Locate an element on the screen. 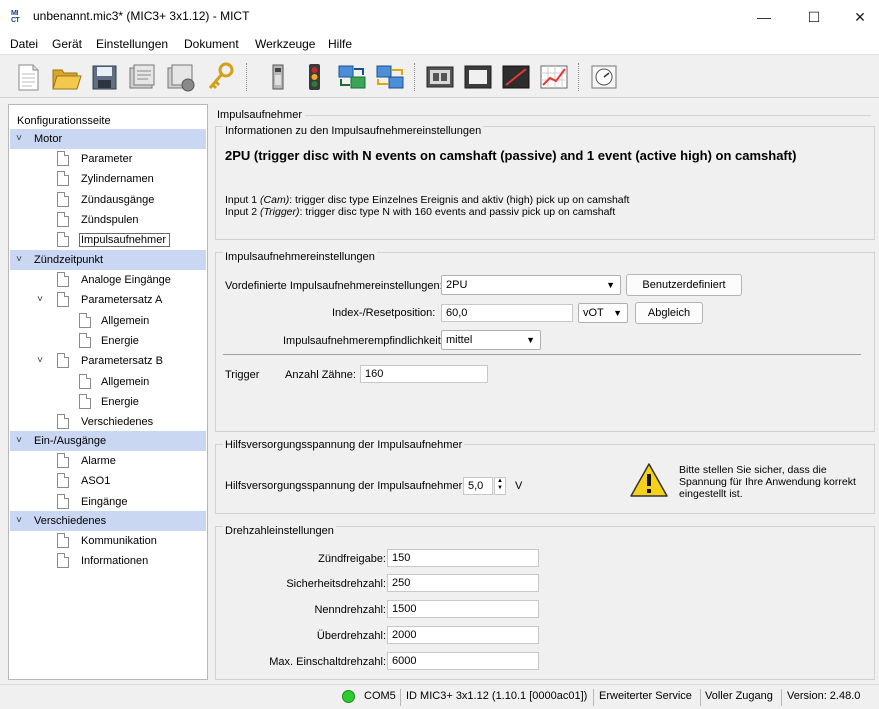 The image size is (879, 709). overspeed-input: 2000 is located at coordinates (463, 635).